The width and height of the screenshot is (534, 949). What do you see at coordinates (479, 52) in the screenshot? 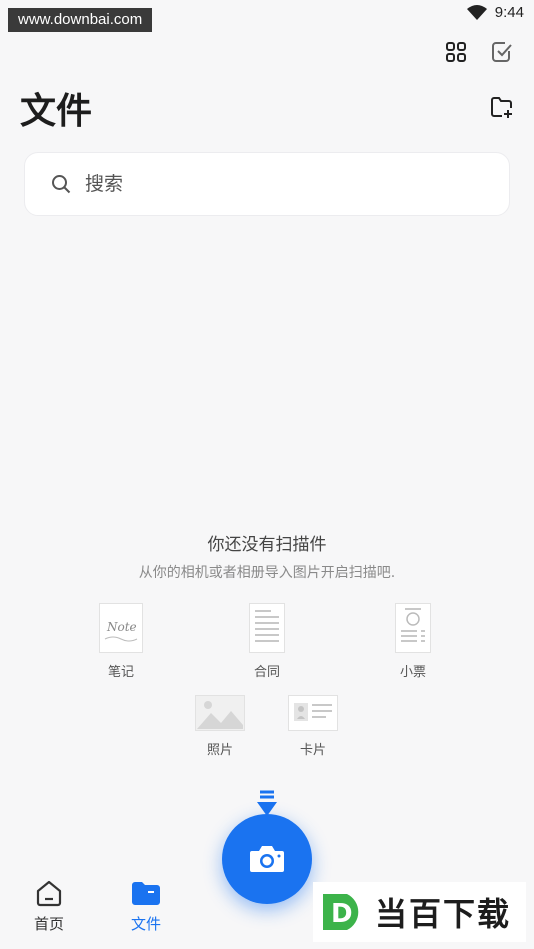
I see `top-toolbar` at bounding box center [479, 52].